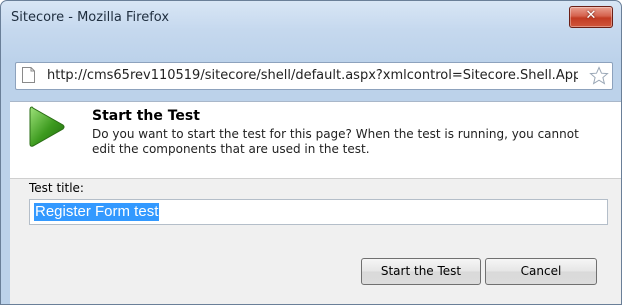 This screenshot has height=305, width=622. I want to click on star-icon, so click(599, 76).